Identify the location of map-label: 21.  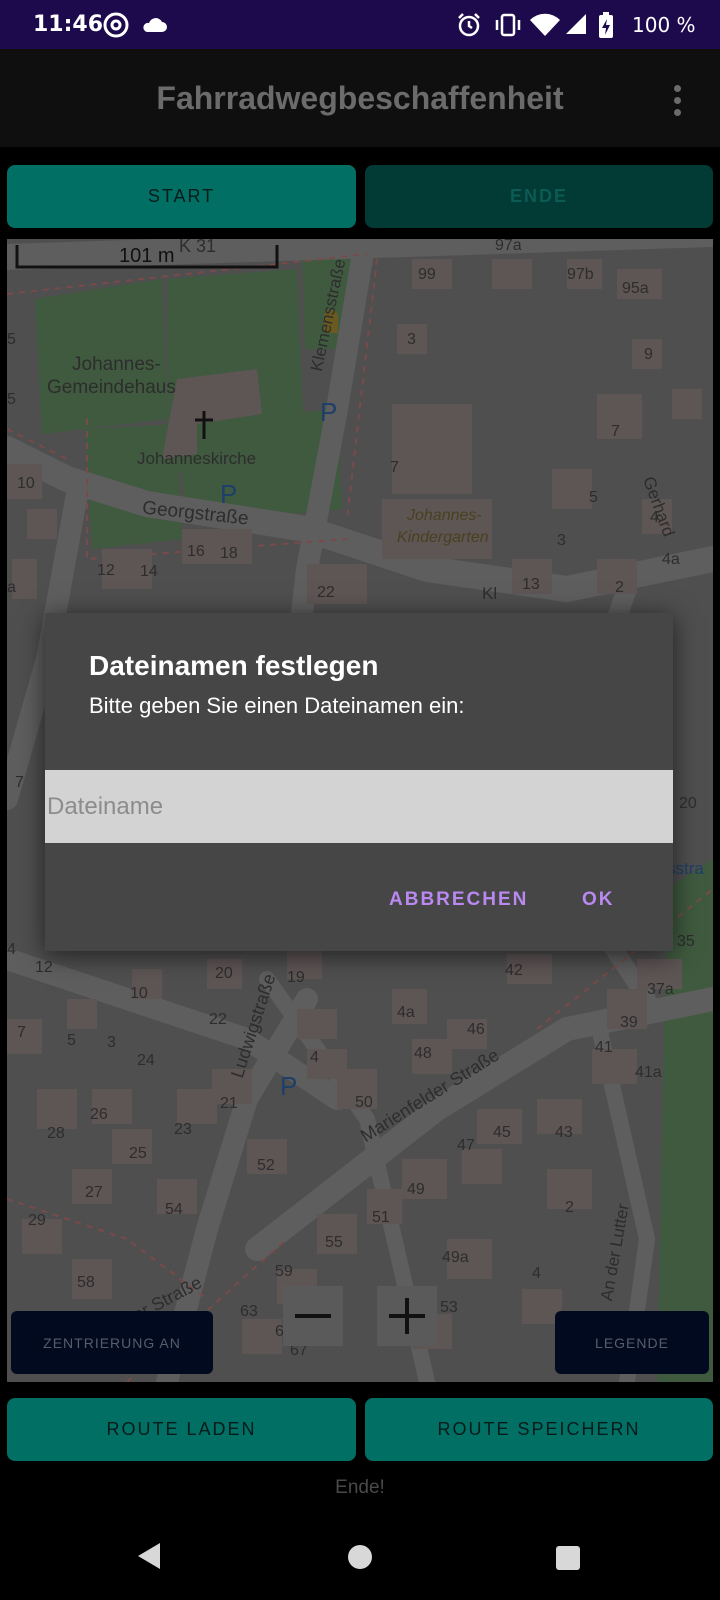
(229, 1103).